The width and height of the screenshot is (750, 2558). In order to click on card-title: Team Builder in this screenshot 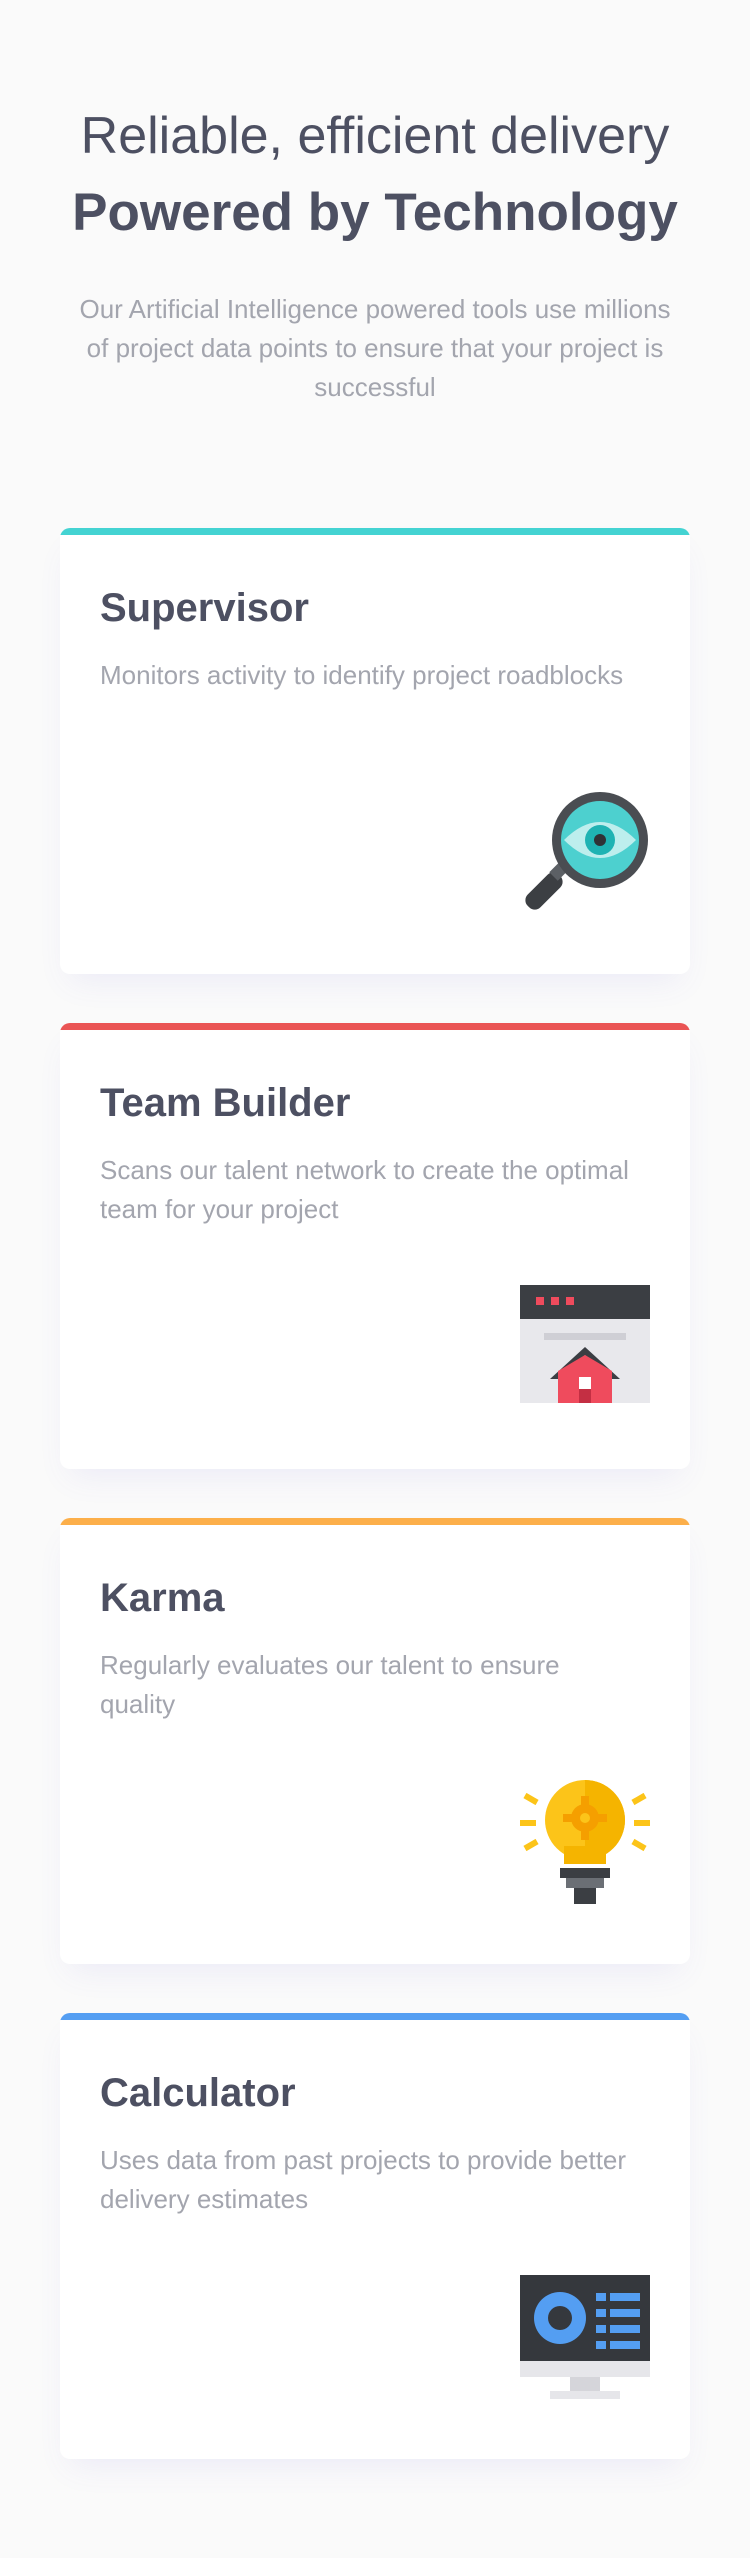, I will do `click(225, 1103)`.